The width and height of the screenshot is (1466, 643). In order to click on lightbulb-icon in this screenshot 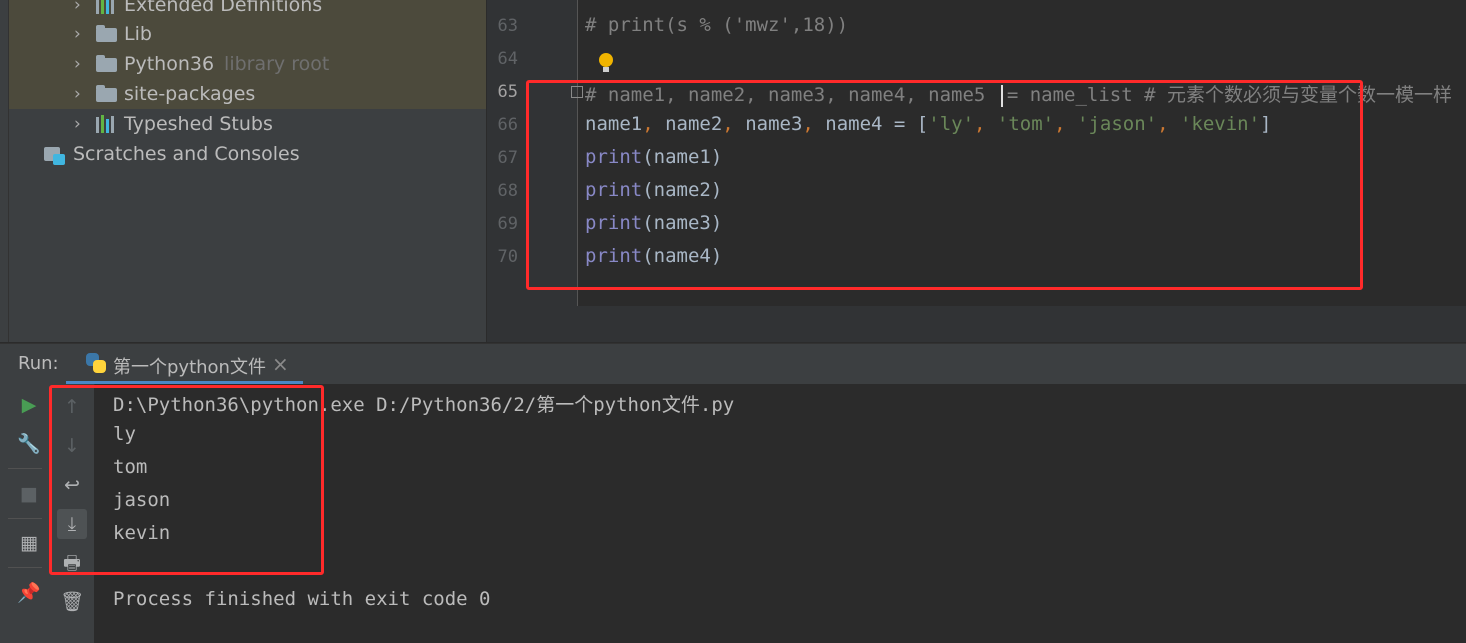, I will do `click(606, 62)`.